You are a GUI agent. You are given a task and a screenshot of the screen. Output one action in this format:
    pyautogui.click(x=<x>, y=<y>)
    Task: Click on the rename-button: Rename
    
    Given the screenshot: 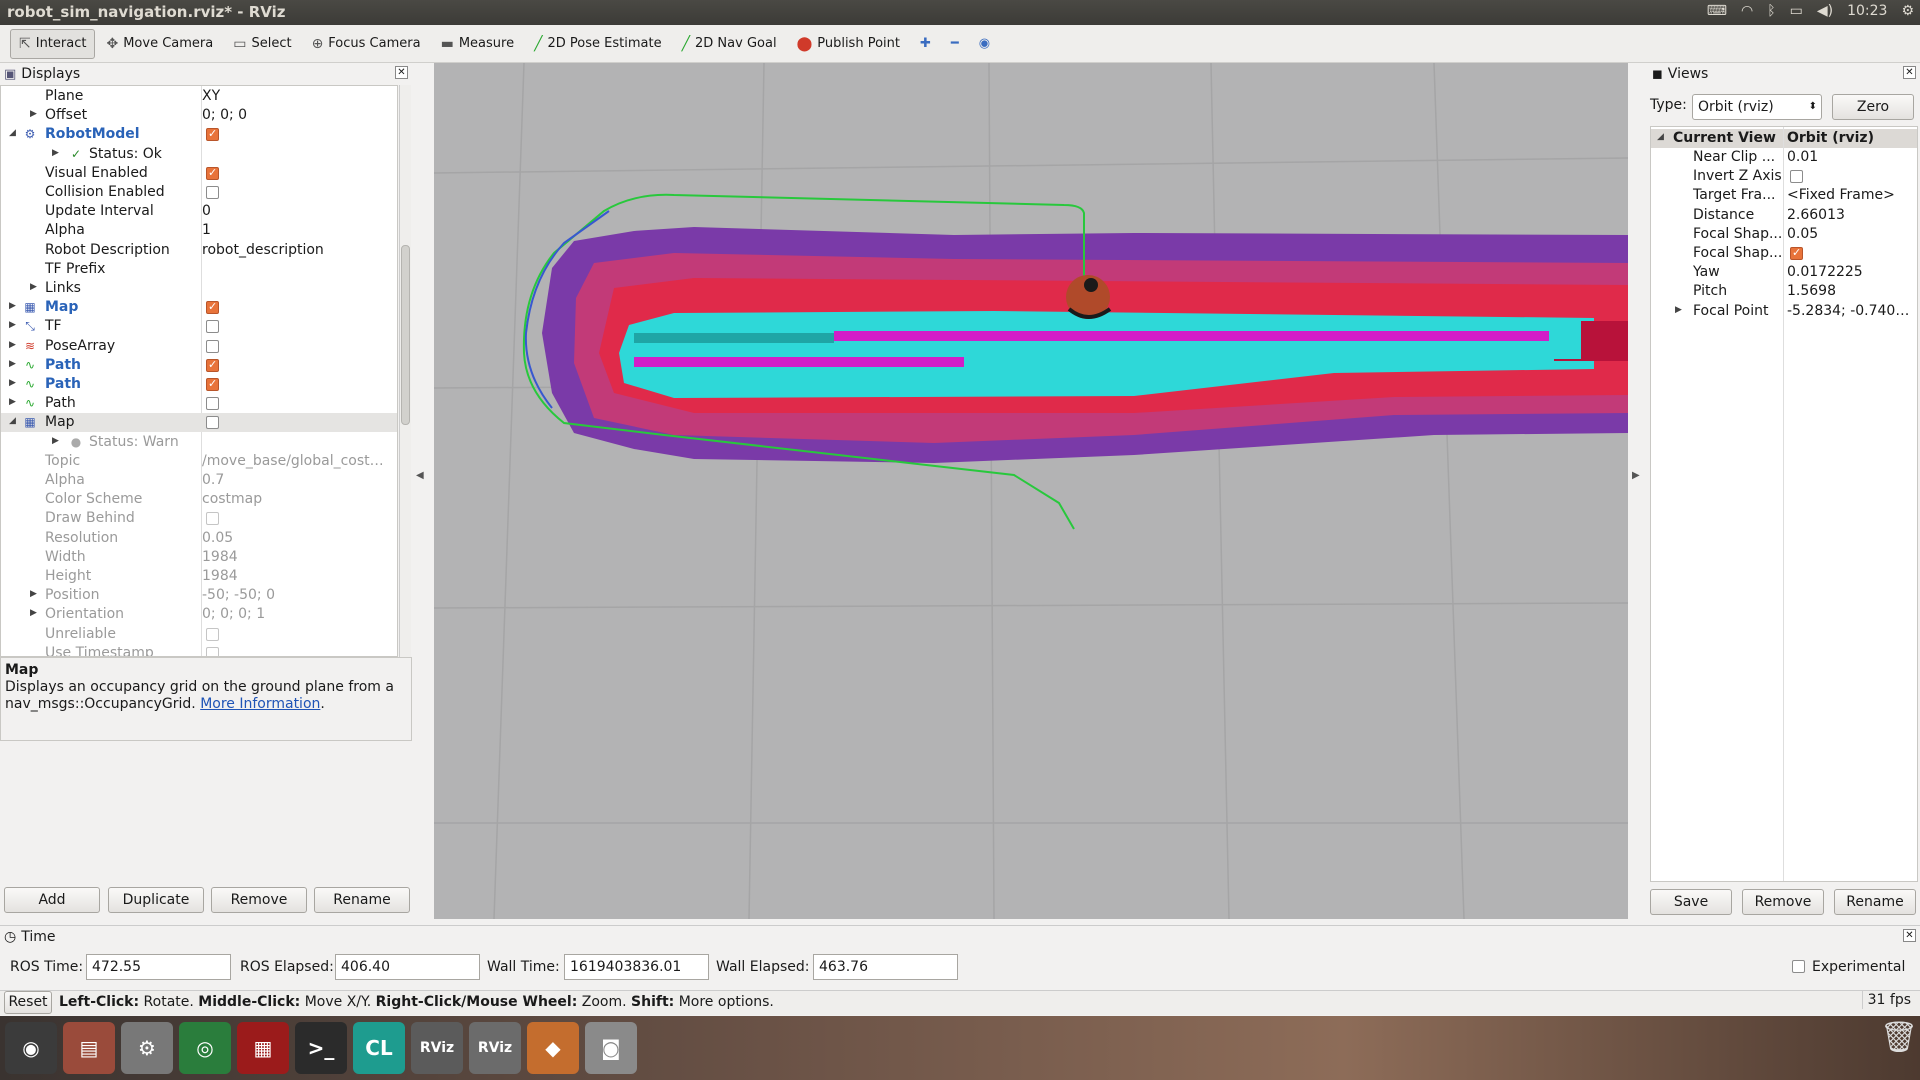 What is the action you would take?
    pyautogui.click(x=362, y=900)
    